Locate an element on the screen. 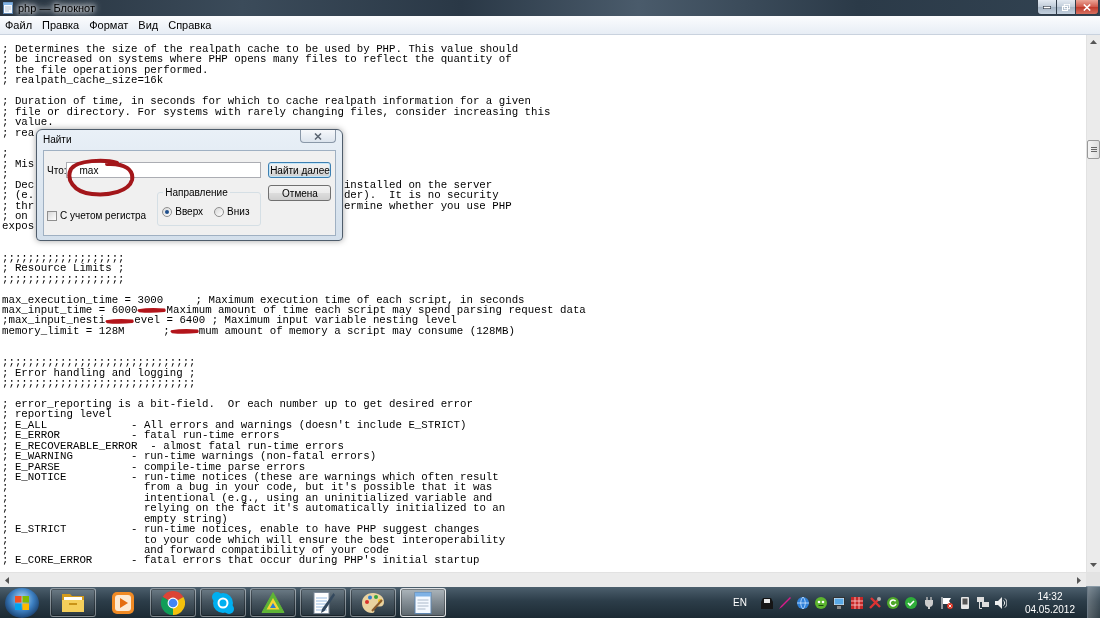 This screenshot has width=1100, height=618. speaker-icon is located at coordinates (1000, 602).